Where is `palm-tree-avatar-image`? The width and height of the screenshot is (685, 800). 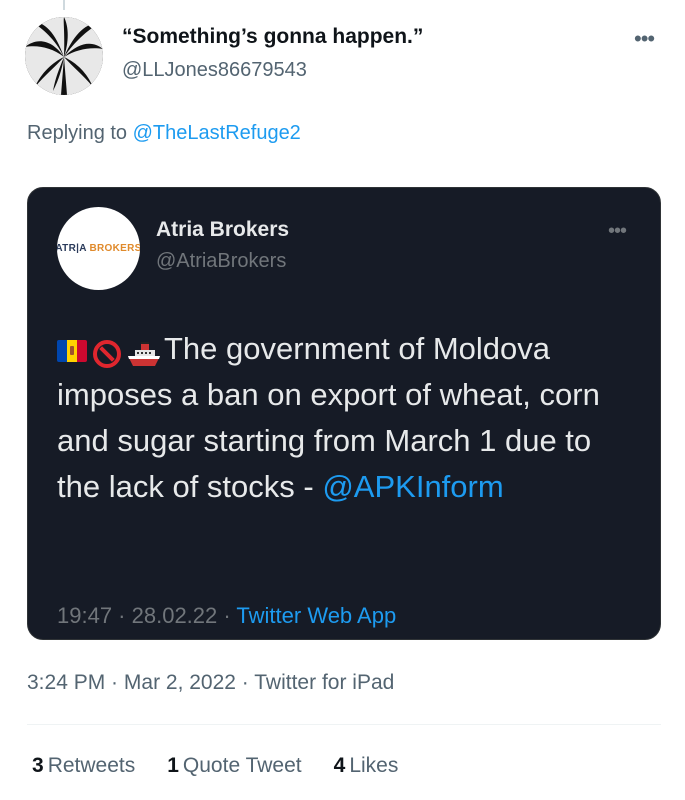
palm-tree-avatar-image is located at coordinates (64, 56).